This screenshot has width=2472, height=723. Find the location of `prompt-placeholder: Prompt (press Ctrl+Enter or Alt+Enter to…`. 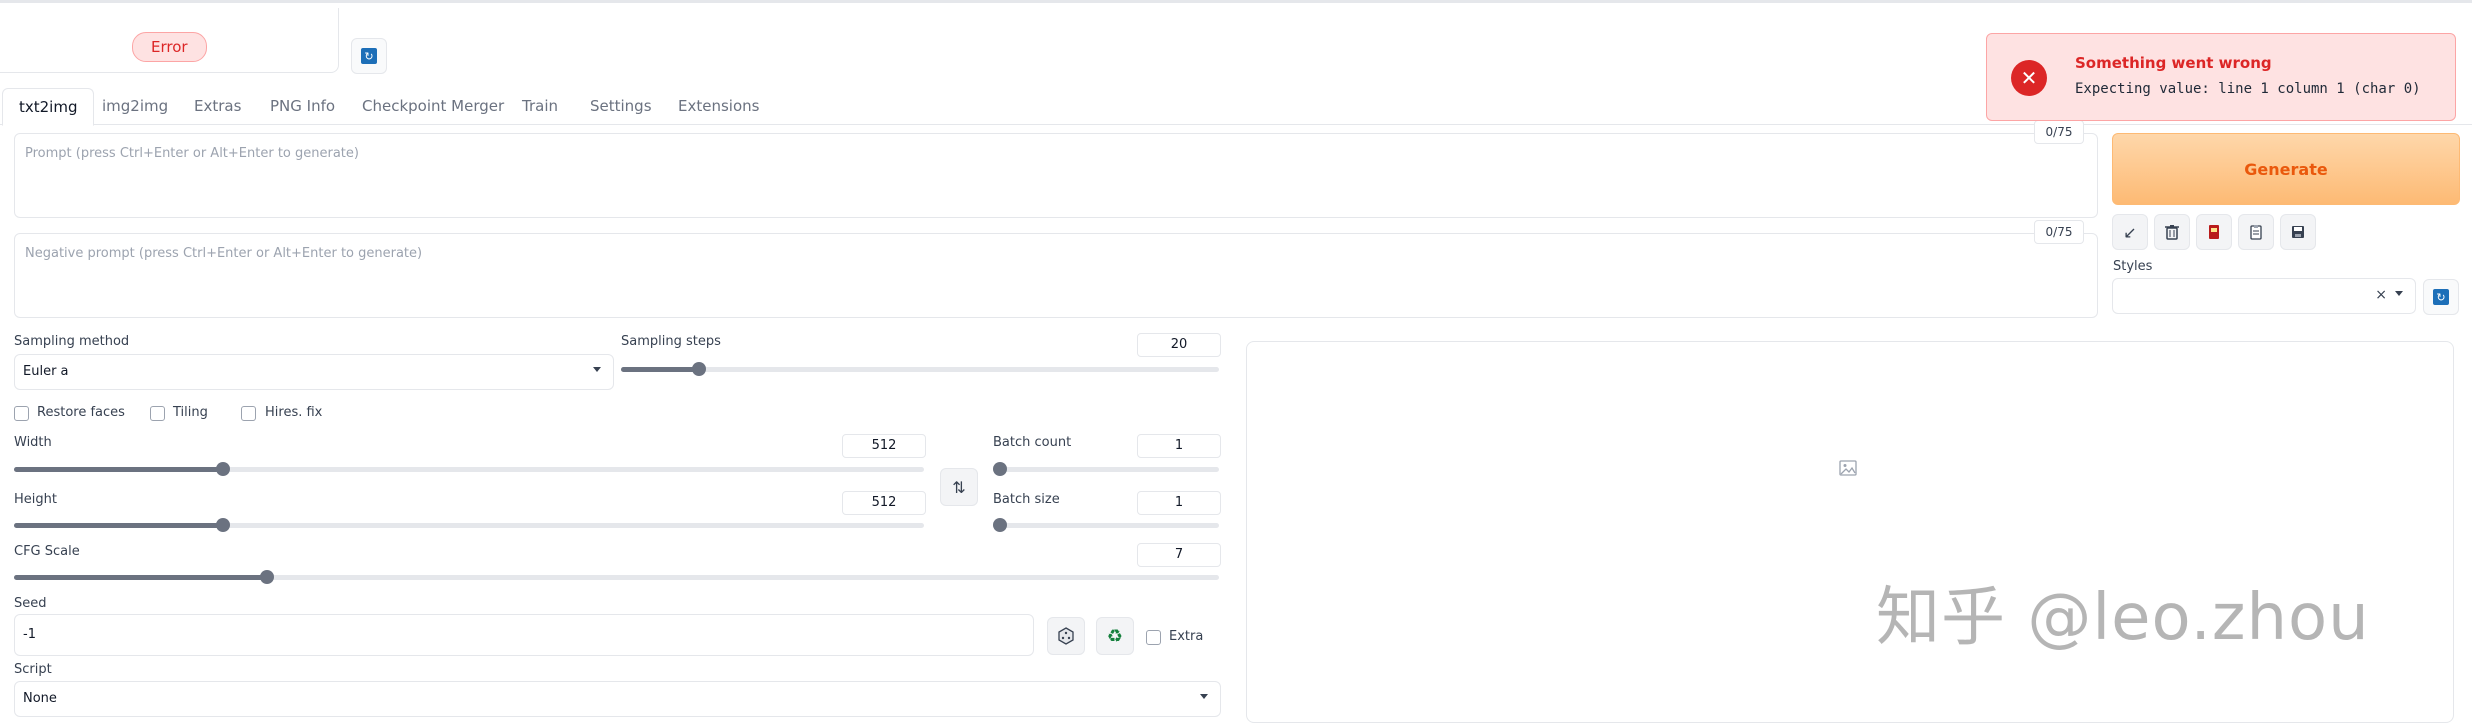

prompt-placeholder: Prompt (press Ctrl+Enter or Alt+Enter to… is located at coordinates (192, 153).